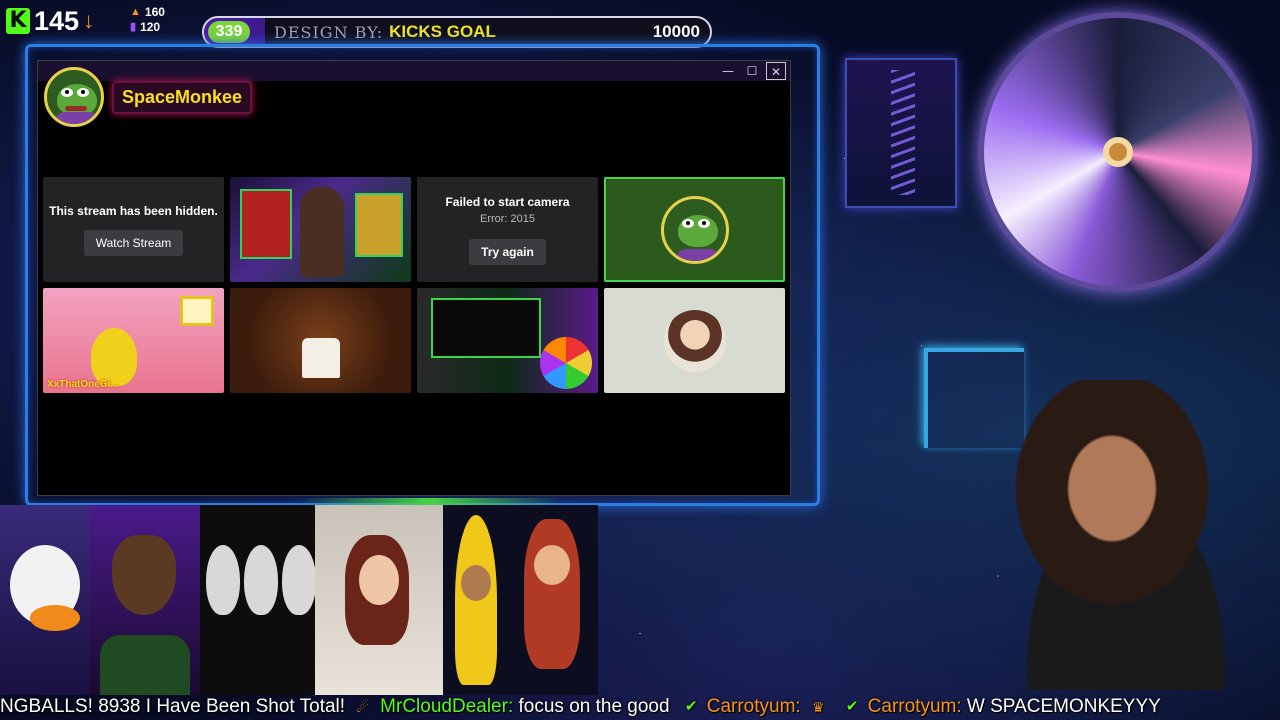 The width and height of the screenshot is (1280, 720). What do you see at coordinates (45, 600) in the screenshot?
I see `duck-avatar` at bounding box center [45, 600].